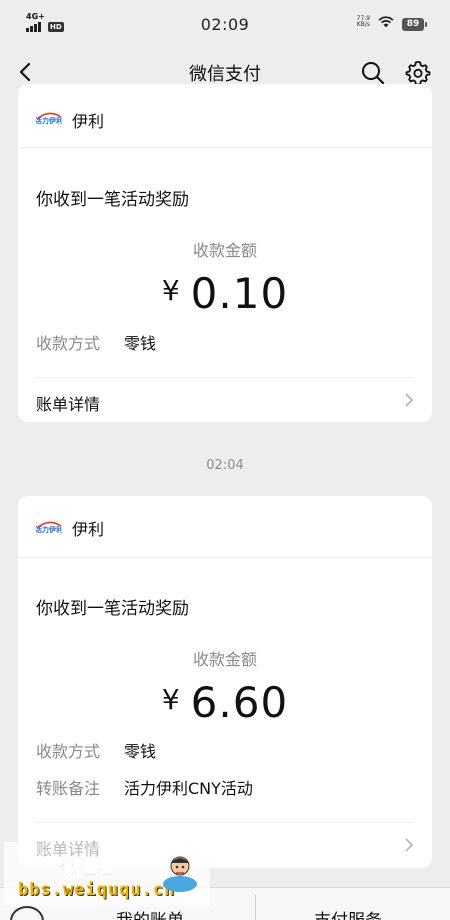 This screenshot has height=920, width=450. What do you see at coordinates (87, 869) in the screenshot?
I see `watermark-name: 微趣趣` at bounding box center [87, 869].